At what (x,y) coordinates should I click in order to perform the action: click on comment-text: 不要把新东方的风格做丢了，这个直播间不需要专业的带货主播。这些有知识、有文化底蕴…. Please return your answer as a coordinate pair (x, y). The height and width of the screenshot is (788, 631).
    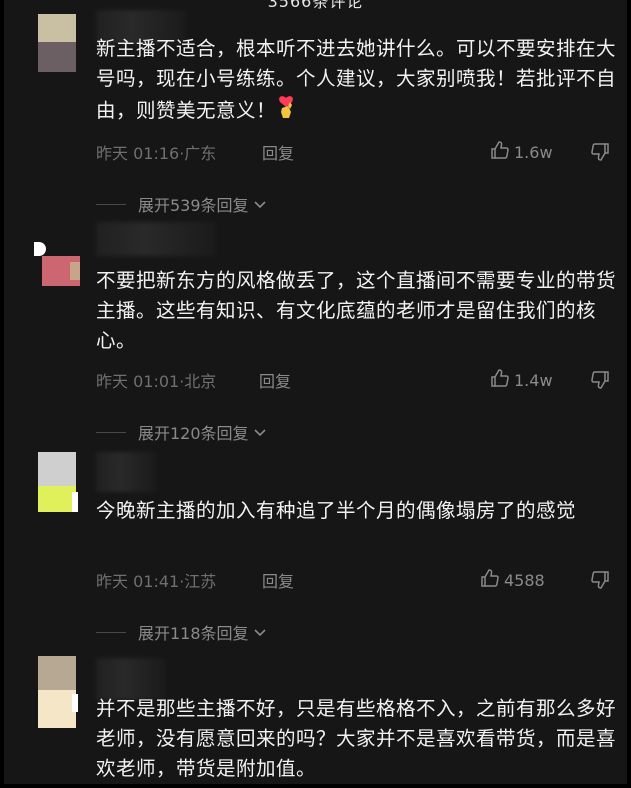
    Looking at the image, I should click on (356, 310).